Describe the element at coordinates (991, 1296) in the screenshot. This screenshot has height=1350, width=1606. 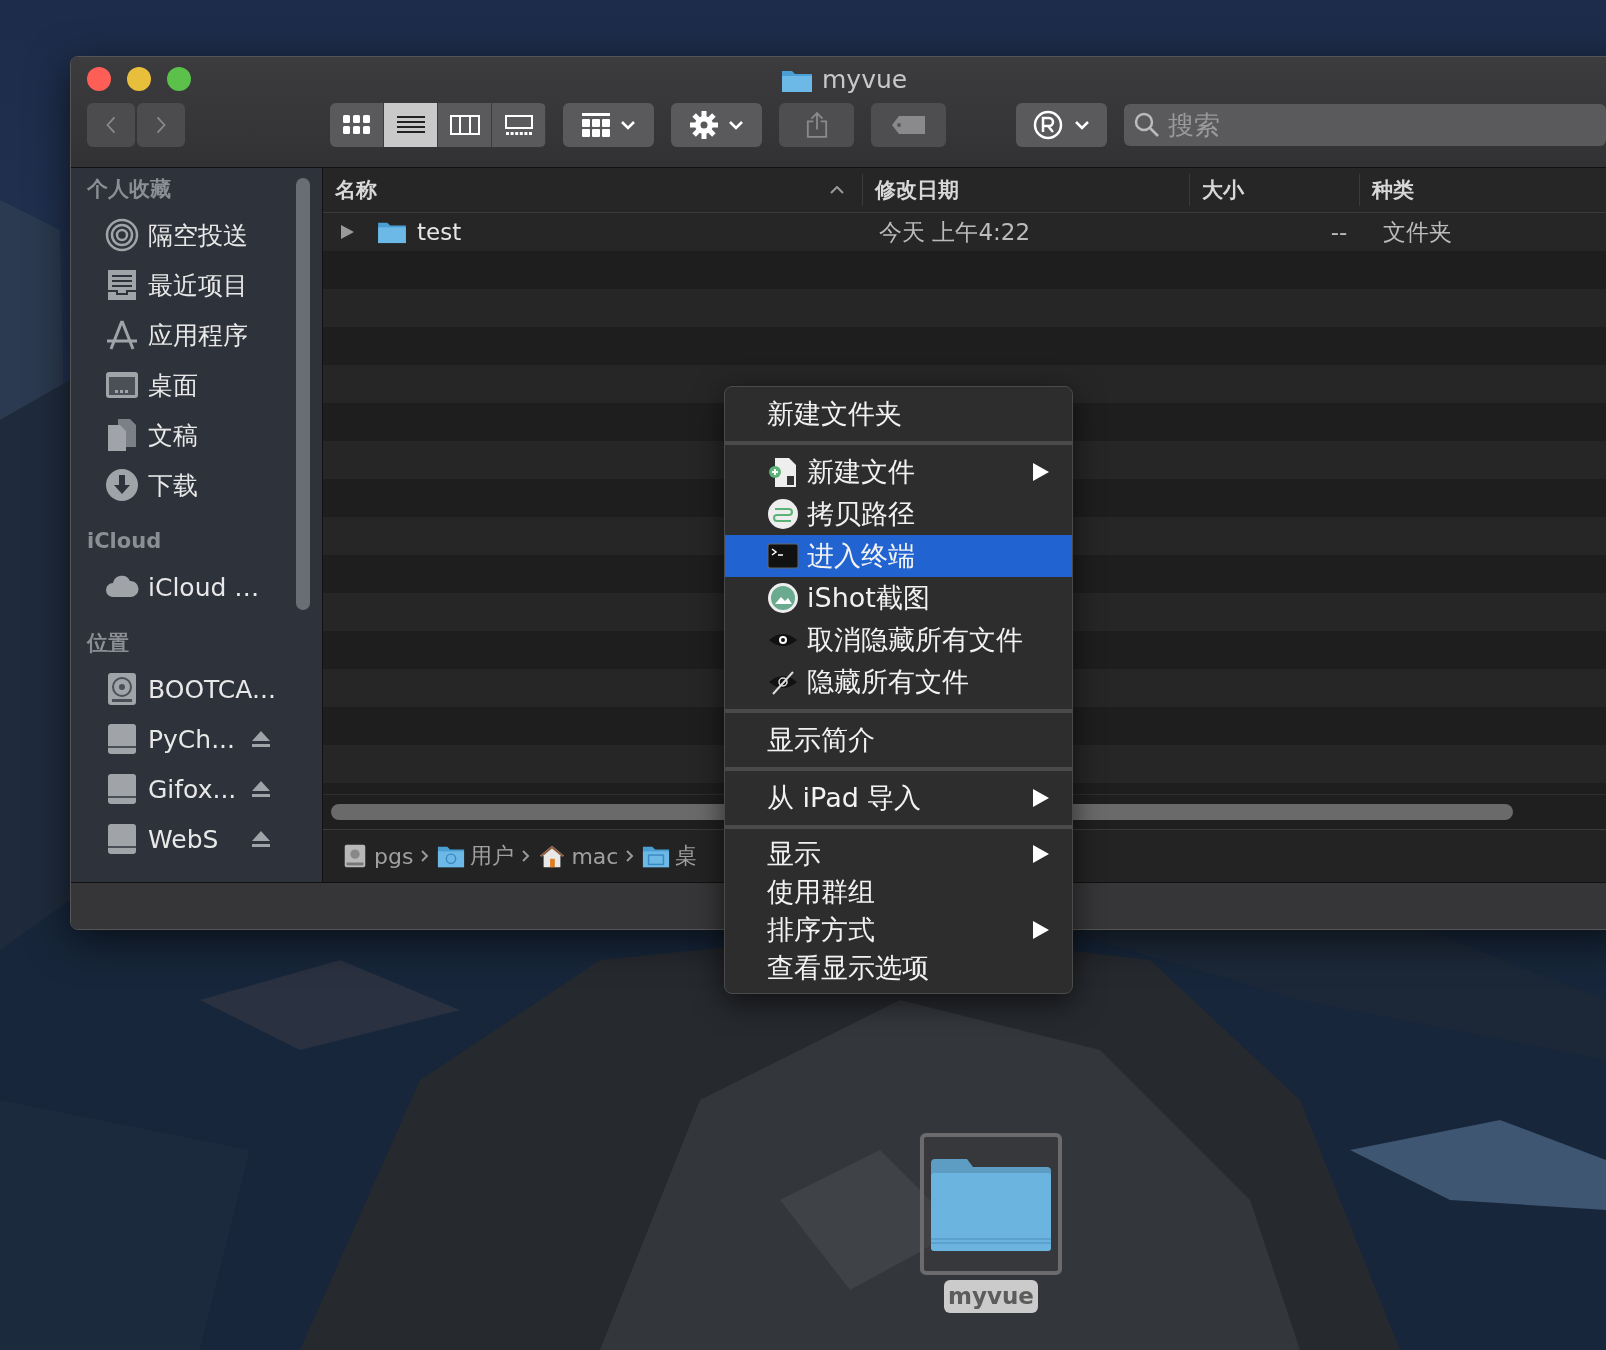
I see `desktop-folder-label: myvue` at that location.